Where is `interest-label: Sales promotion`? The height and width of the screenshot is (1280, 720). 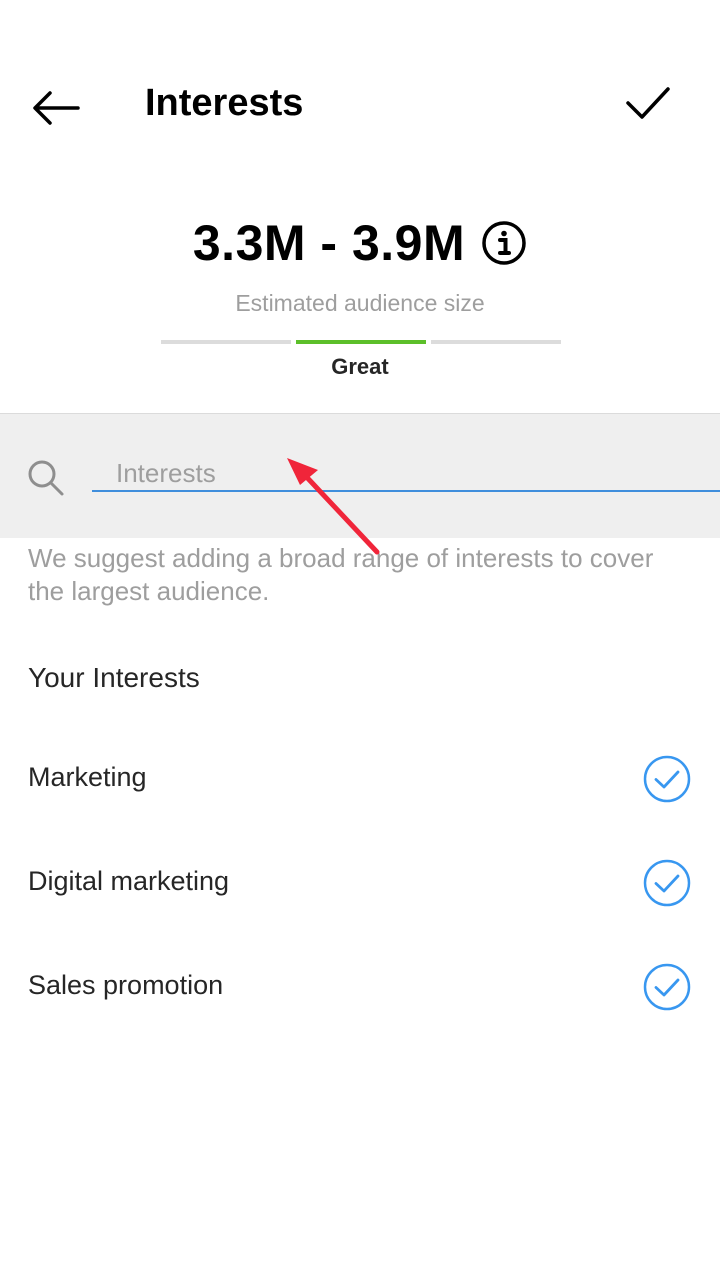
interest-label: Sales promotion is located at coordinates (126, 985).